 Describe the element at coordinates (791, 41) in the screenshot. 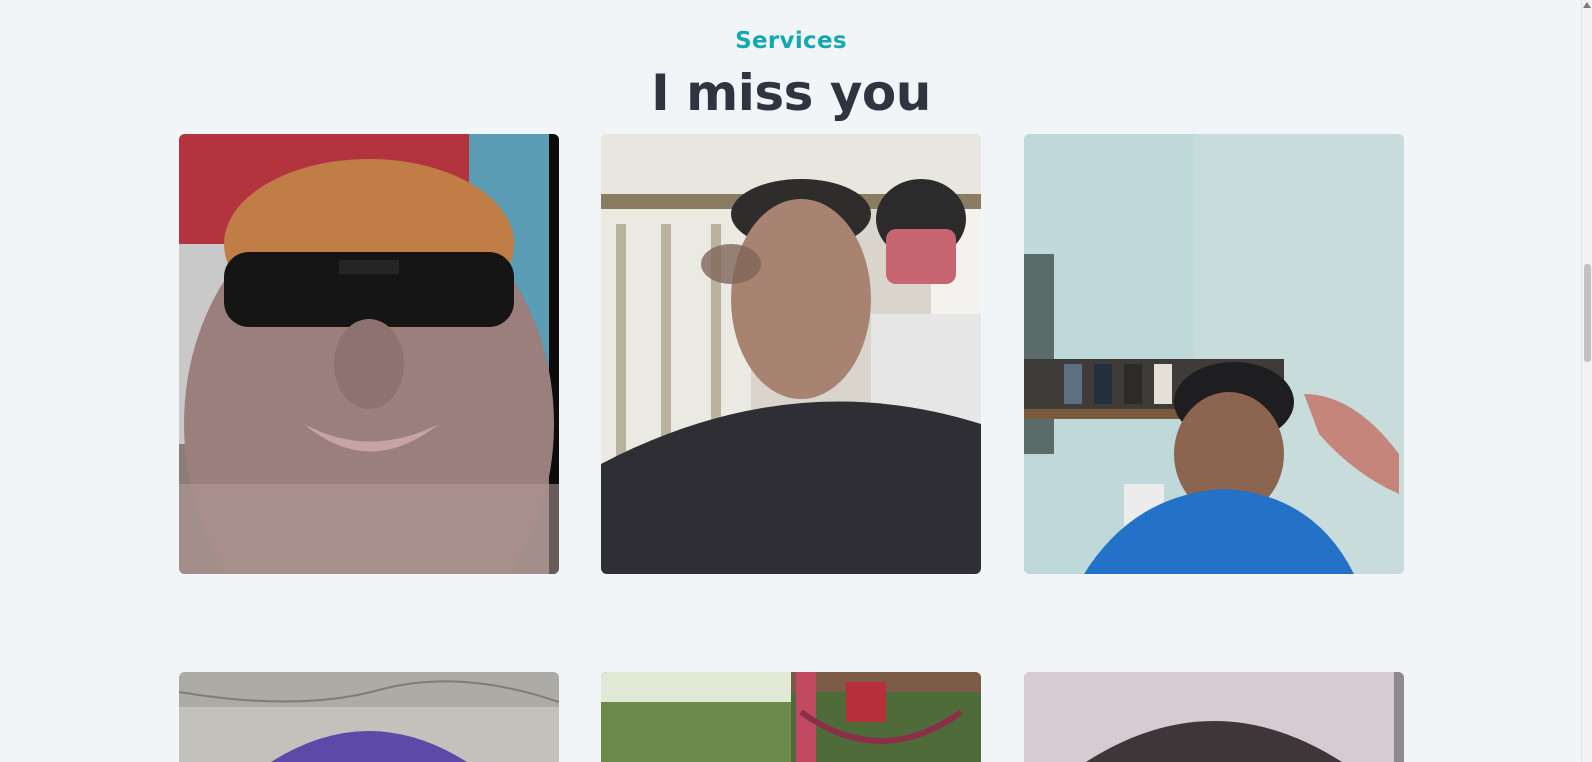

I see `section-eyebrow: Services` at that location.